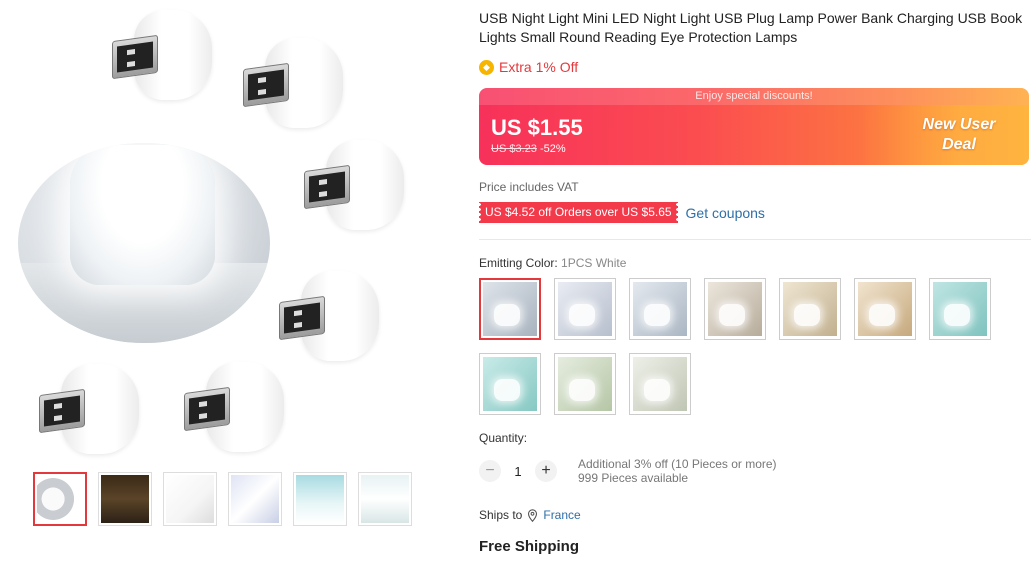 This screenshot has height=562, width=1035. Describe the element at coordinates (533, 515) in the screenshot. I see `location-pin-icon` at that location.